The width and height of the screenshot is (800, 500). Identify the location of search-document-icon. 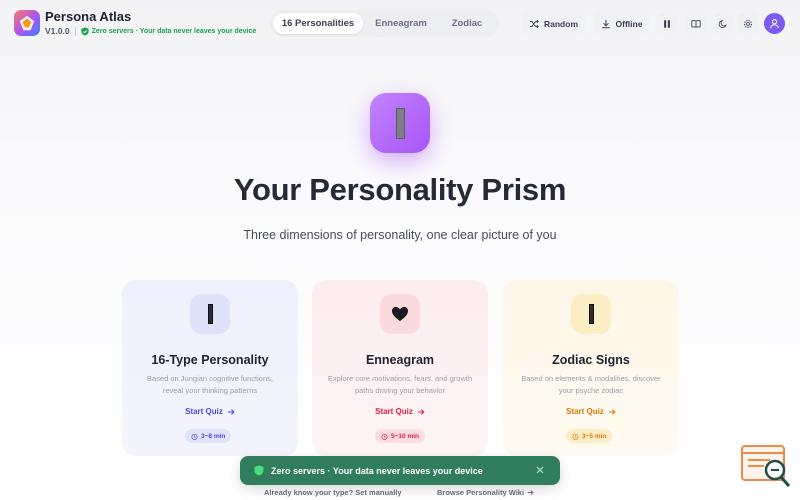
(766, 466).